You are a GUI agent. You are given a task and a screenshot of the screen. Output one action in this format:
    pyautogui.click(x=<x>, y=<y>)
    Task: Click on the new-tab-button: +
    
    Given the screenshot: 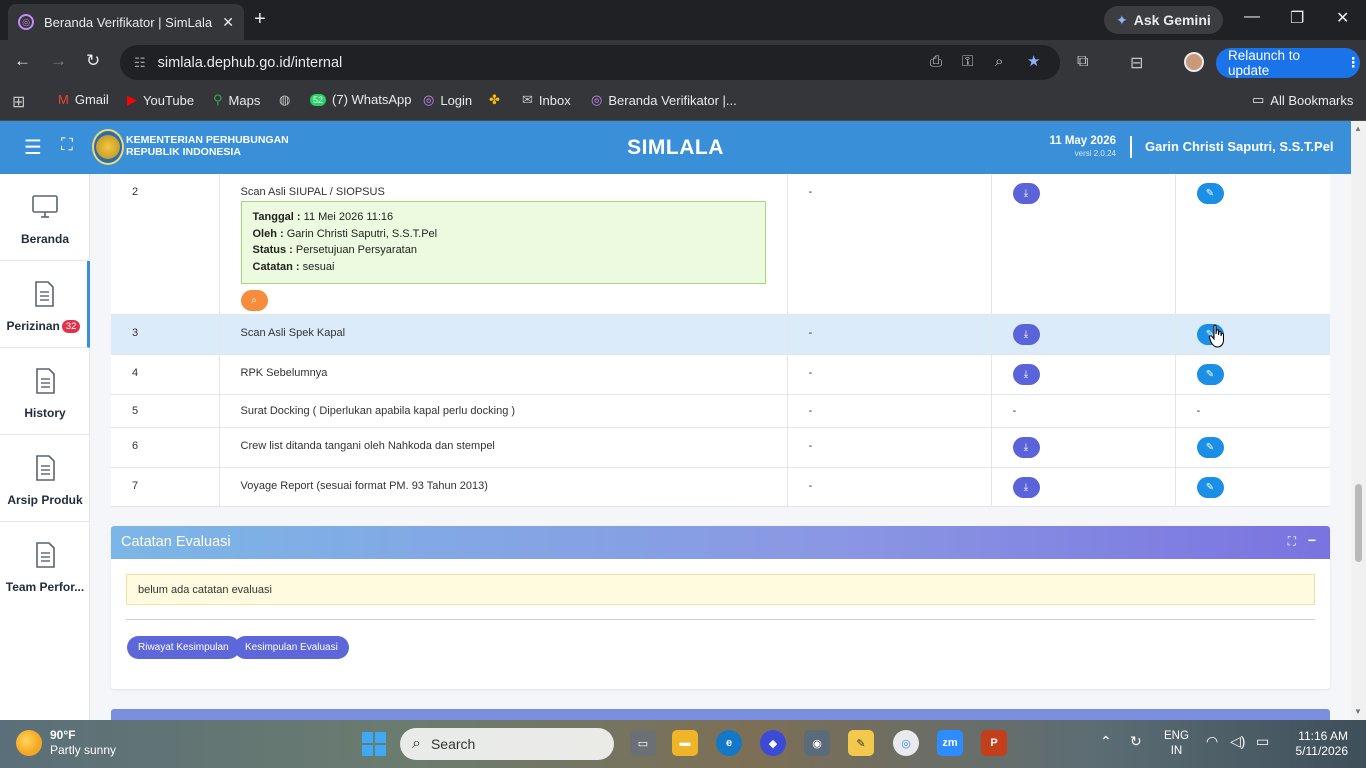 What is the action you would take?
    pyautogui.click(x=260, y=19)
    